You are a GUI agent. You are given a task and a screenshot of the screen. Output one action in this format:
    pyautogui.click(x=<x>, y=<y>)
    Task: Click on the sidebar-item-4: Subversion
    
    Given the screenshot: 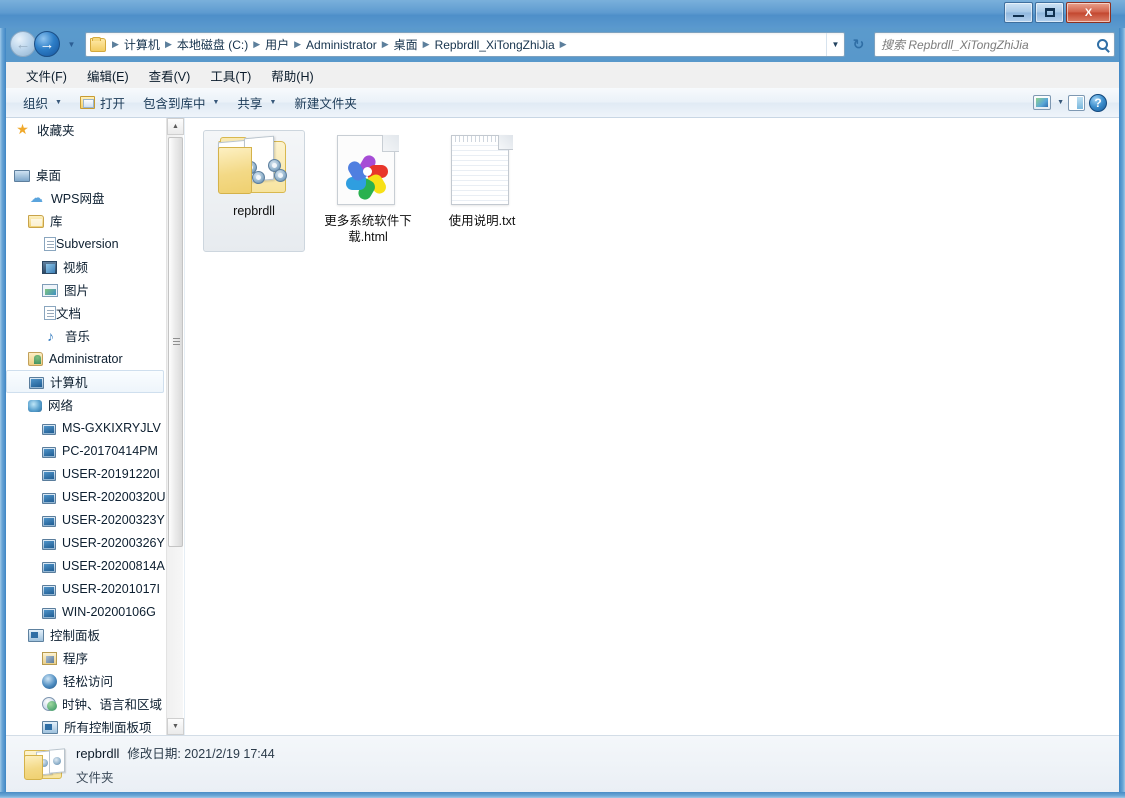 What is the action you would take?
    pyautogui.click(x=86, y=243)
    